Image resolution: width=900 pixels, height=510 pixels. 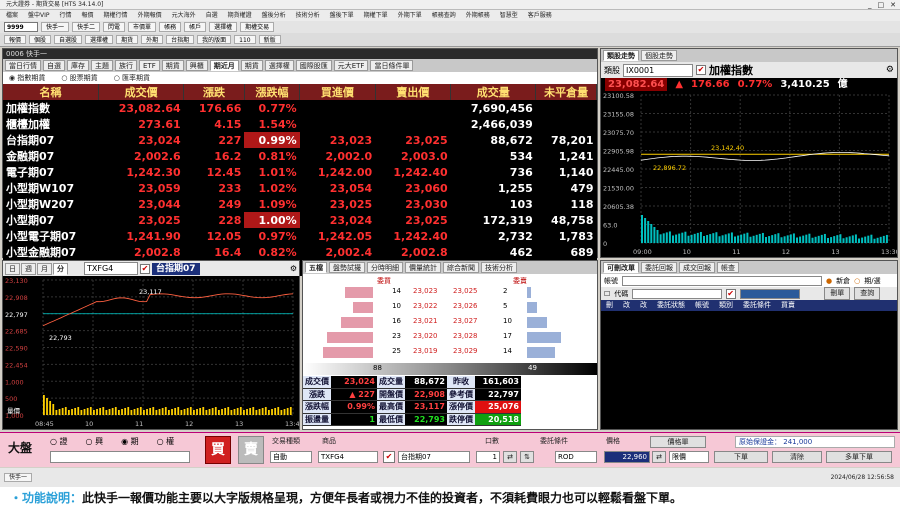 What do you see at coordinates (351, 65) in the screenshot?
I see `quote-tab: 元大ETF` at bounding box center [351, 65].